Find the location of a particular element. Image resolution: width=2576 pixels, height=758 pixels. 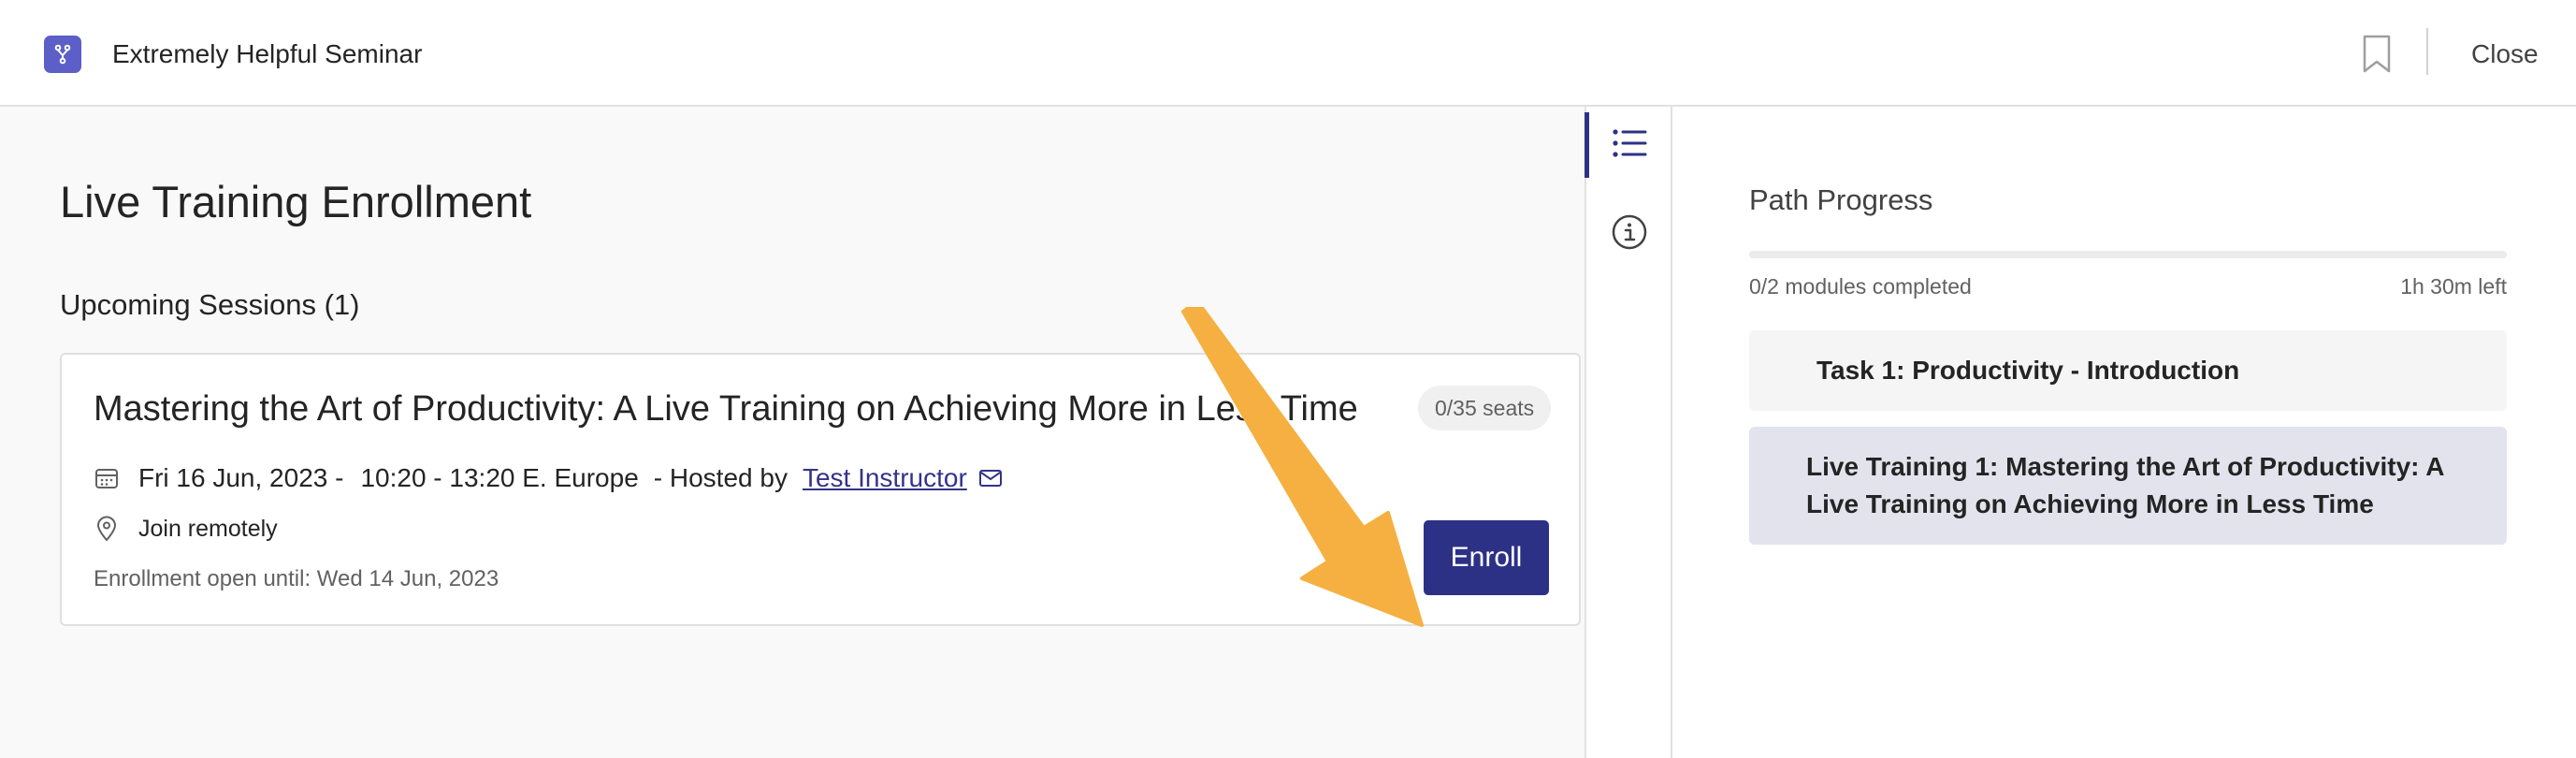

progress-title: Path Progress is located at coordinates (1841, 199).